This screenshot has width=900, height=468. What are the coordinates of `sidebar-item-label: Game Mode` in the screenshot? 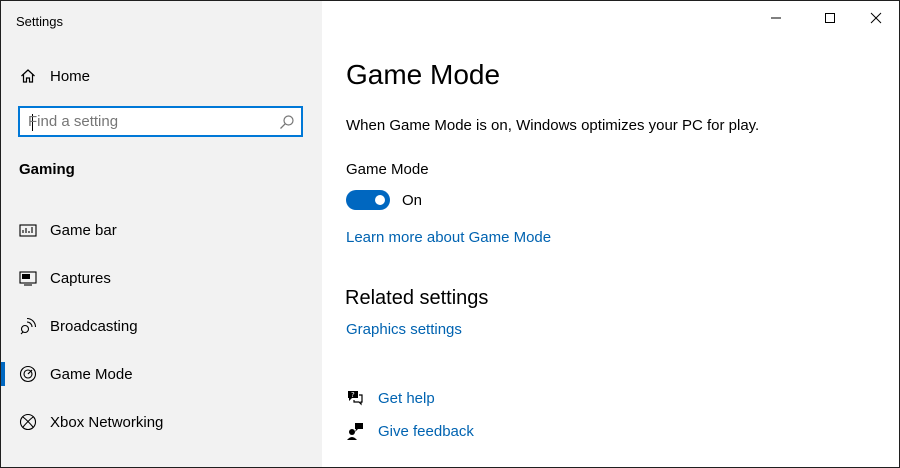 It's located at (91, 374).